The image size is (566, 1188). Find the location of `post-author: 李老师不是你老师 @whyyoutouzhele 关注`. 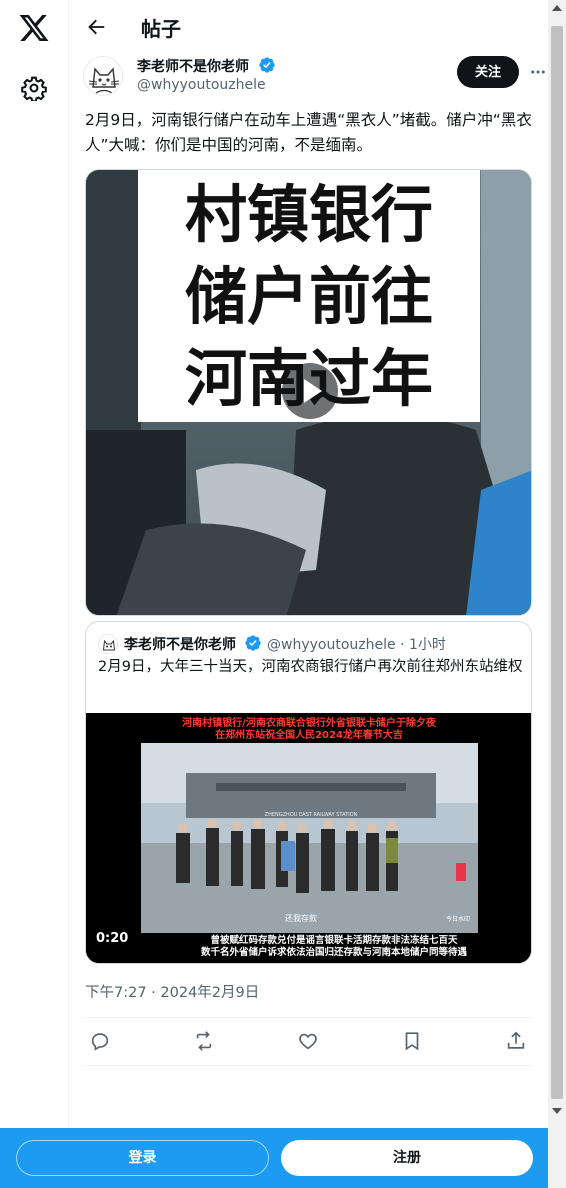

post-author: 李老师不是你老师 @whyyoutouzhele 关注 is located at coordinates (314, 78).